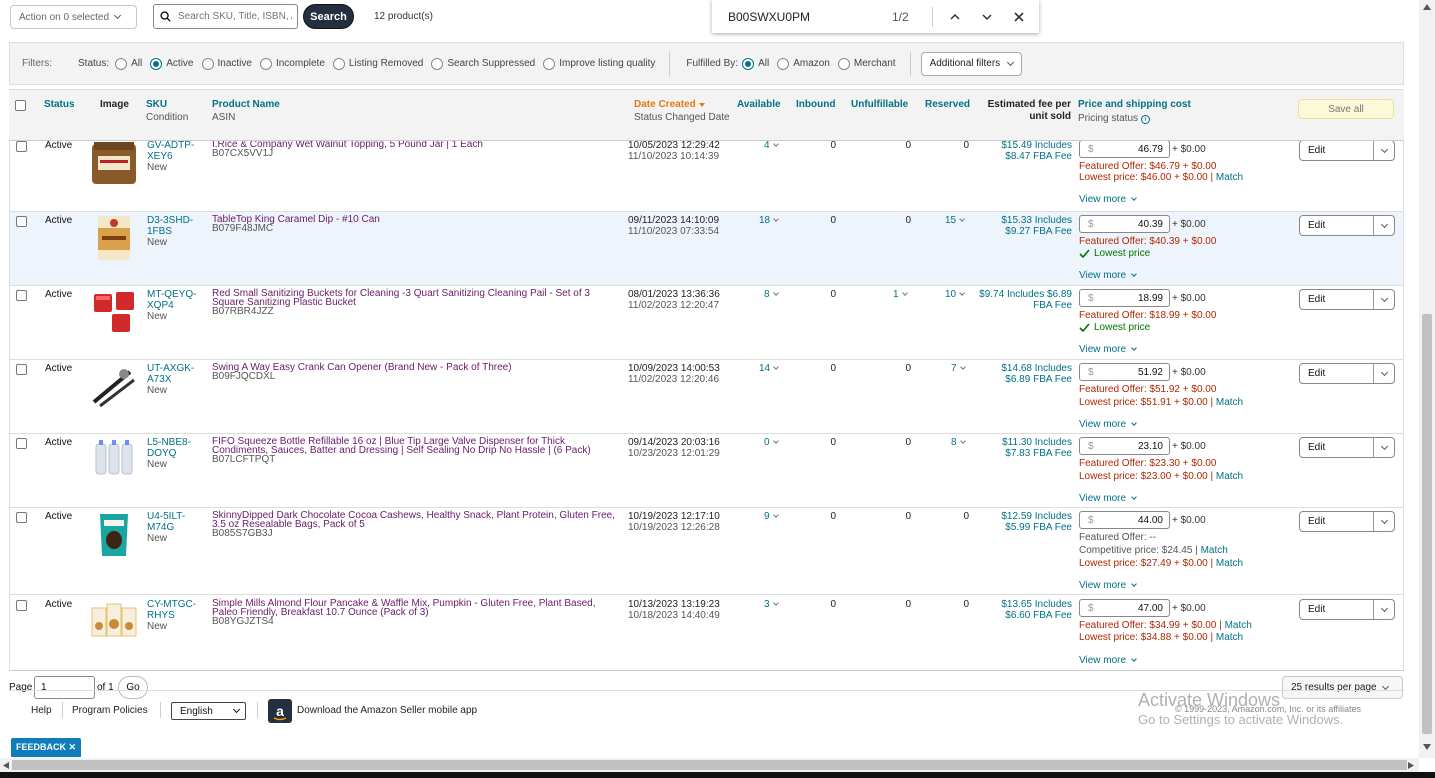 The width and height of the screenshot is (1435, 778). What do you see at coordinates (173, 615) in the screenshot?
I see `row-sku: CY-MTGC-RHYS New` at bounding box center [173, 615].